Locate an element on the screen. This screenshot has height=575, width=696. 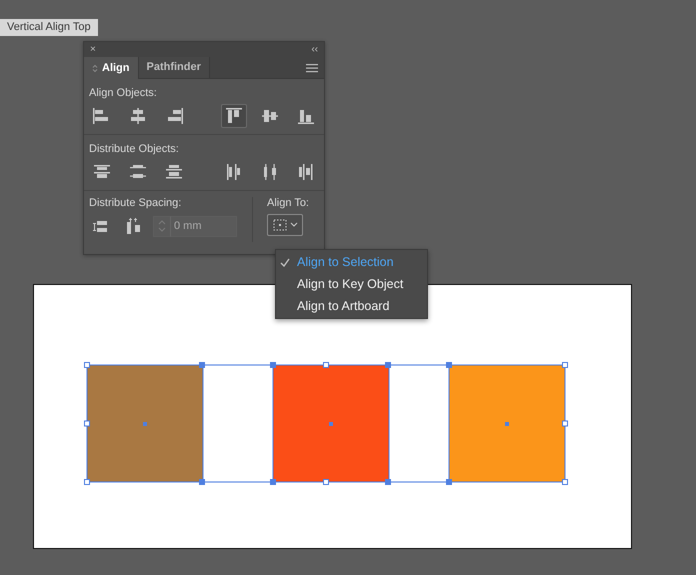
collapse-button: ‹‹ is located at coordinates (314, 49).